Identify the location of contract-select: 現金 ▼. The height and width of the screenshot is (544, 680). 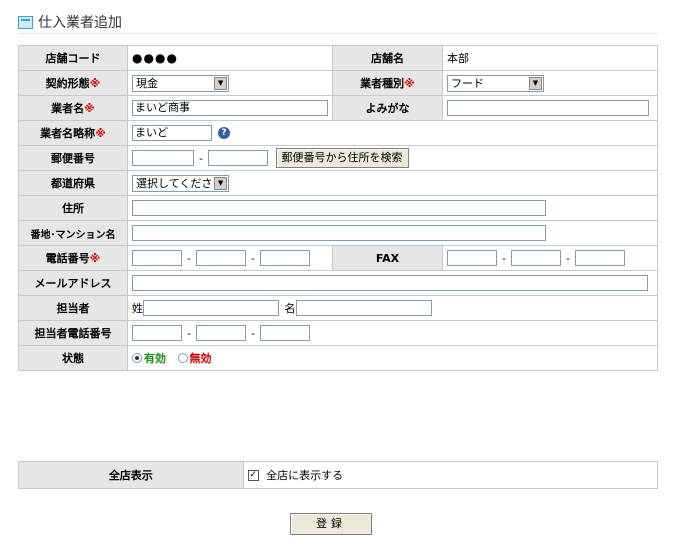
(181, 83).